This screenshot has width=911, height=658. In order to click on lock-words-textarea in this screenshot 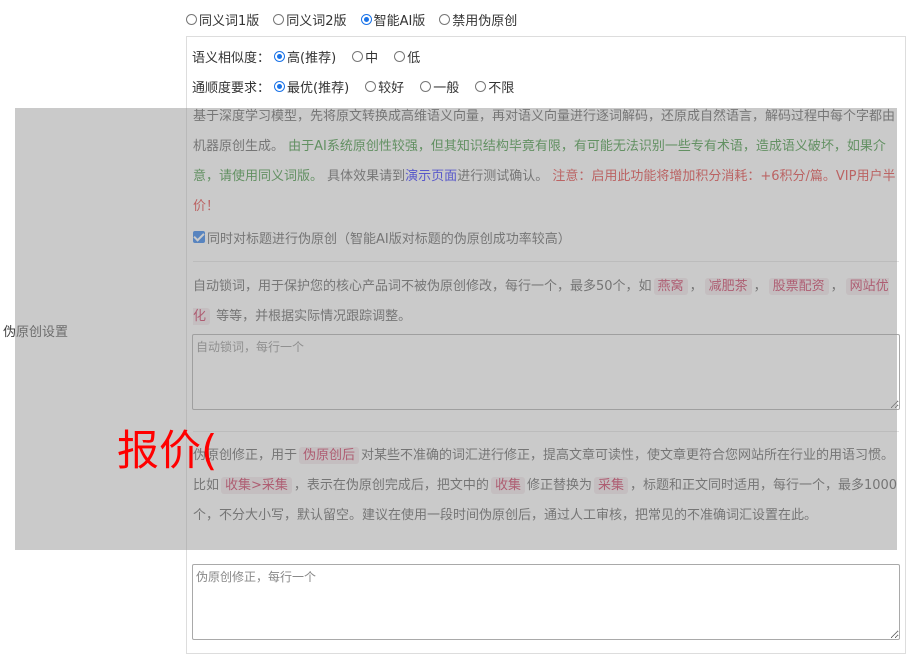, I will do `click(546, 372)`.